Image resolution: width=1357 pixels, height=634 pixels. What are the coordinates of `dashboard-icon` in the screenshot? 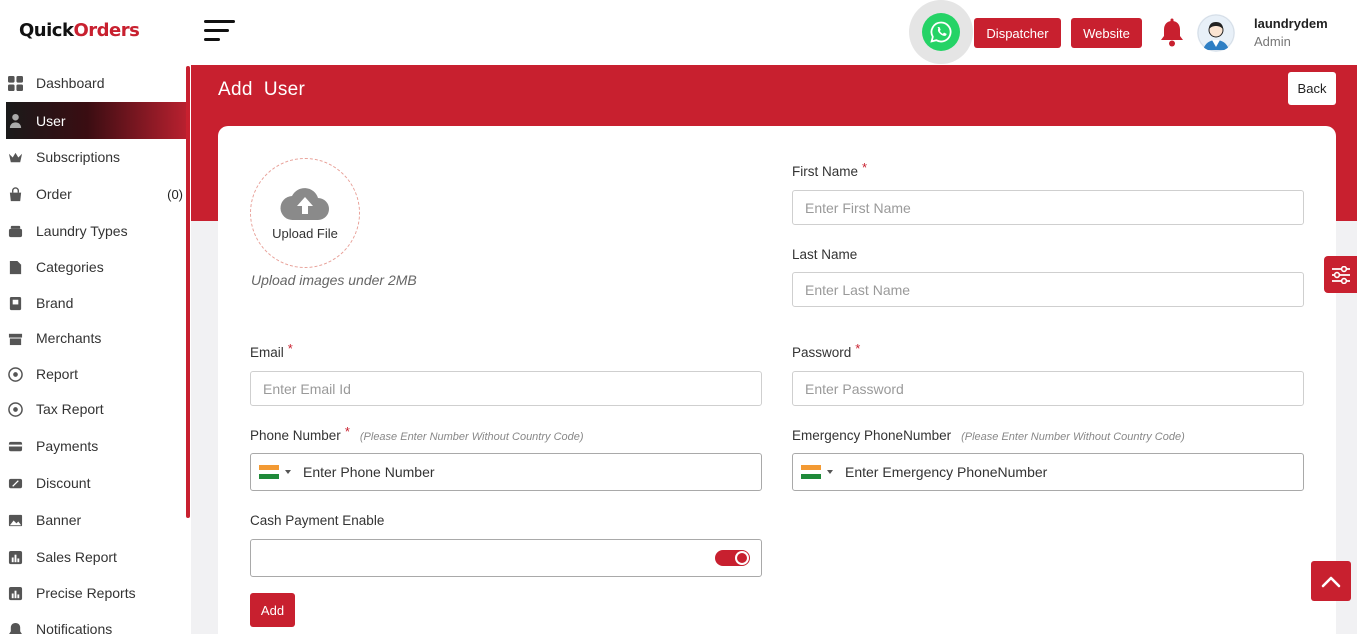 It's located at (15, 83).